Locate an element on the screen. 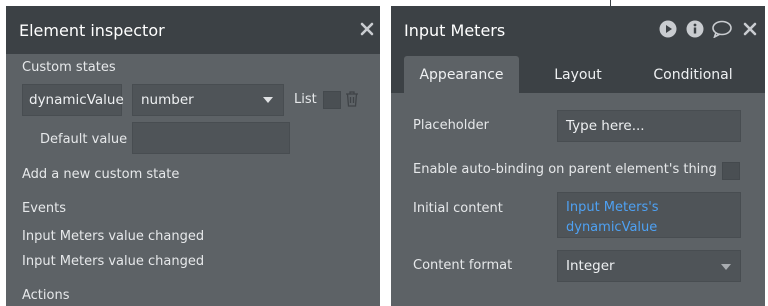  custom-states-heading: Custom states is located at coordinates (69, 67).